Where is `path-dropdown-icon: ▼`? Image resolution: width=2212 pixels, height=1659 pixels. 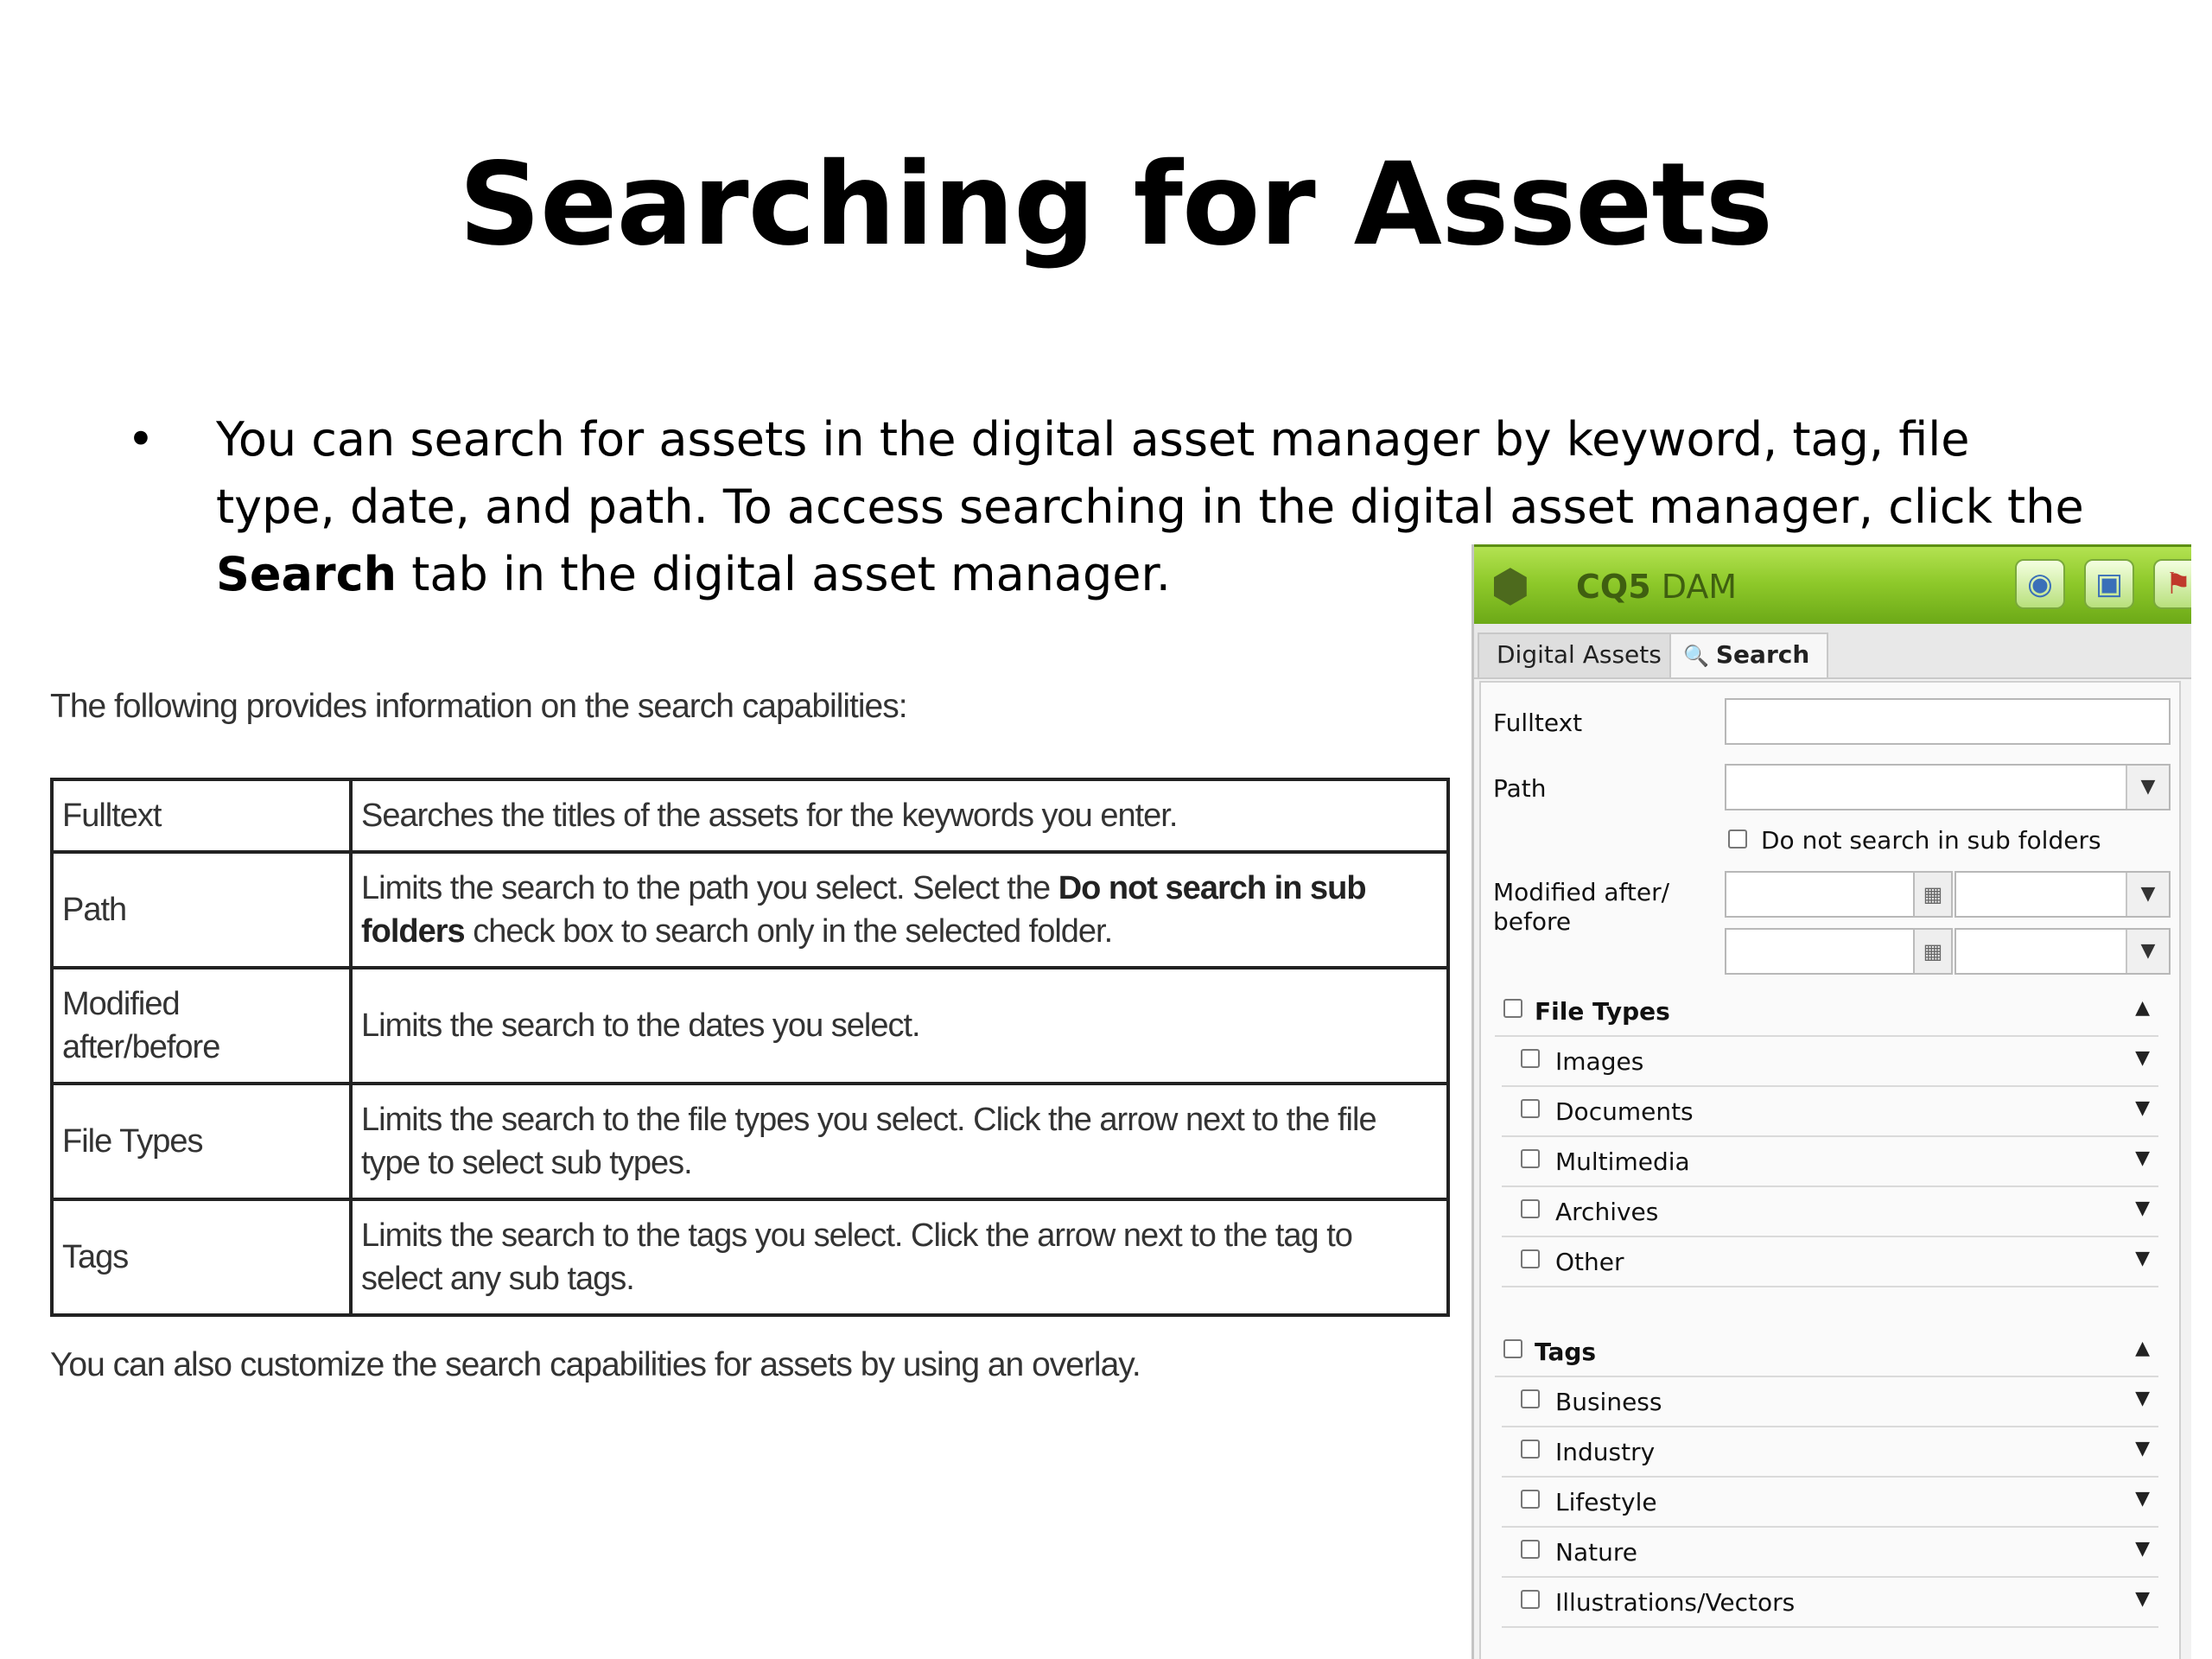
path-dropdown-icon: ▼ is located at coordinates (2147, 787).